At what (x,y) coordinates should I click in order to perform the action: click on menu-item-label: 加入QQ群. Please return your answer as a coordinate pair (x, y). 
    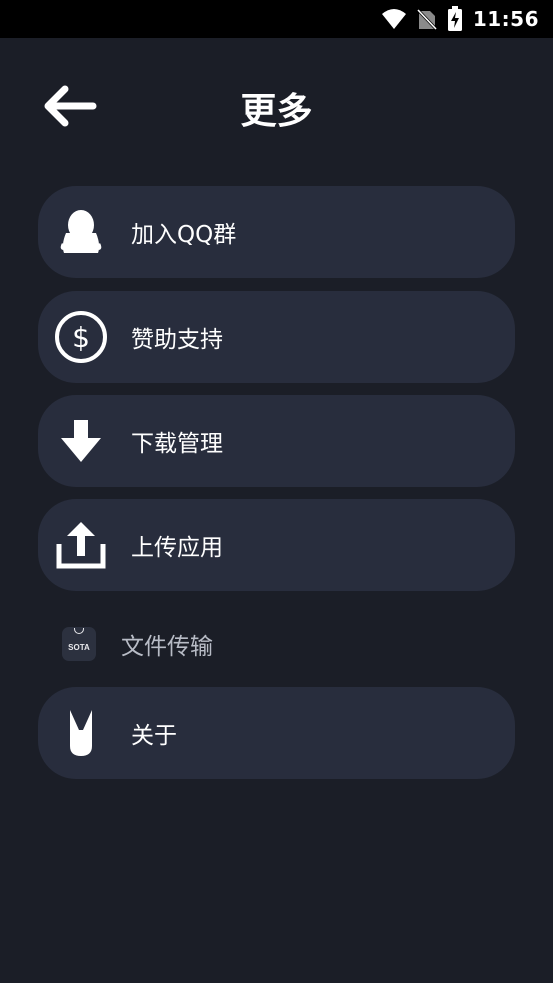
    Looking at the image, I should click on (184, 235).